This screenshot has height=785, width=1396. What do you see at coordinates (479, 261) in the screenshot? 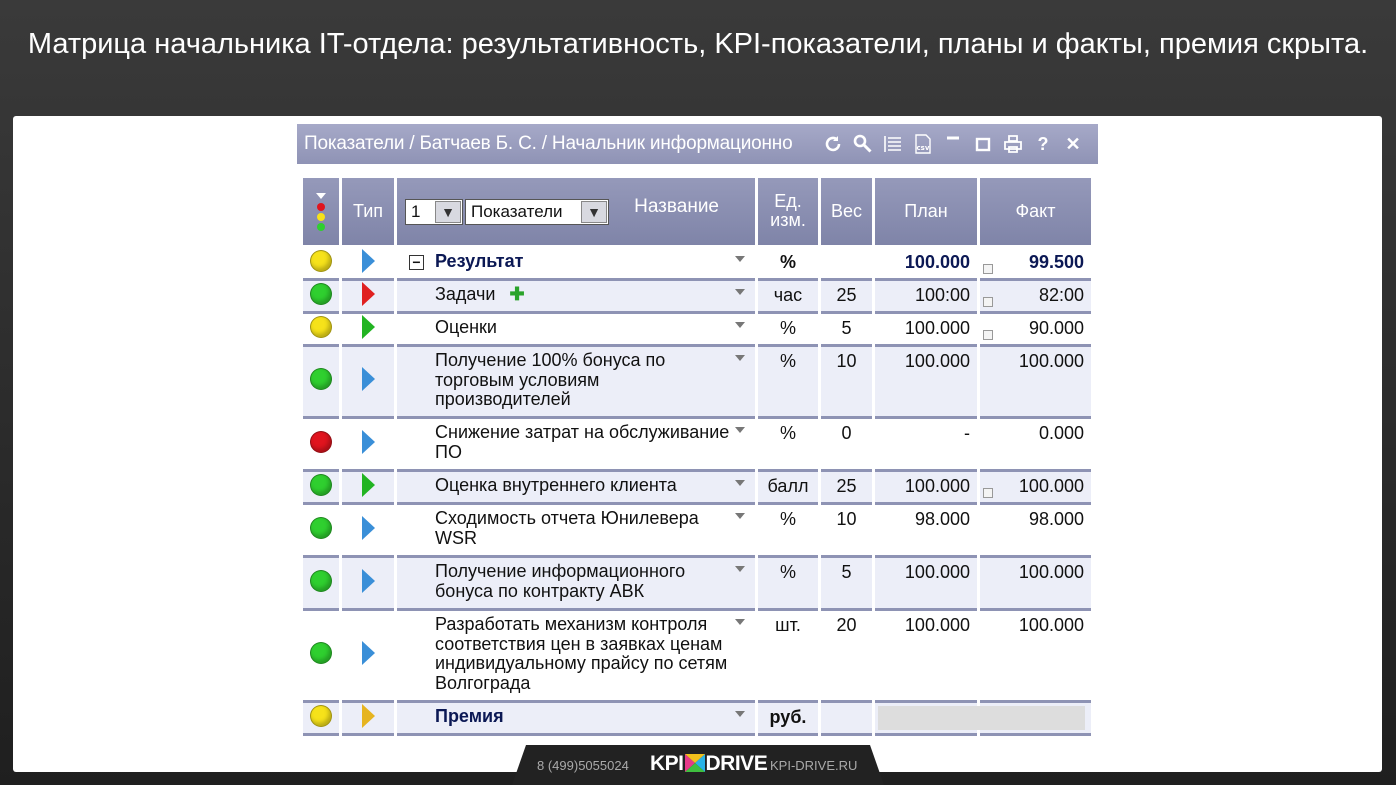
I see `indicator-name: Результат` at bounding box center [479, 261].